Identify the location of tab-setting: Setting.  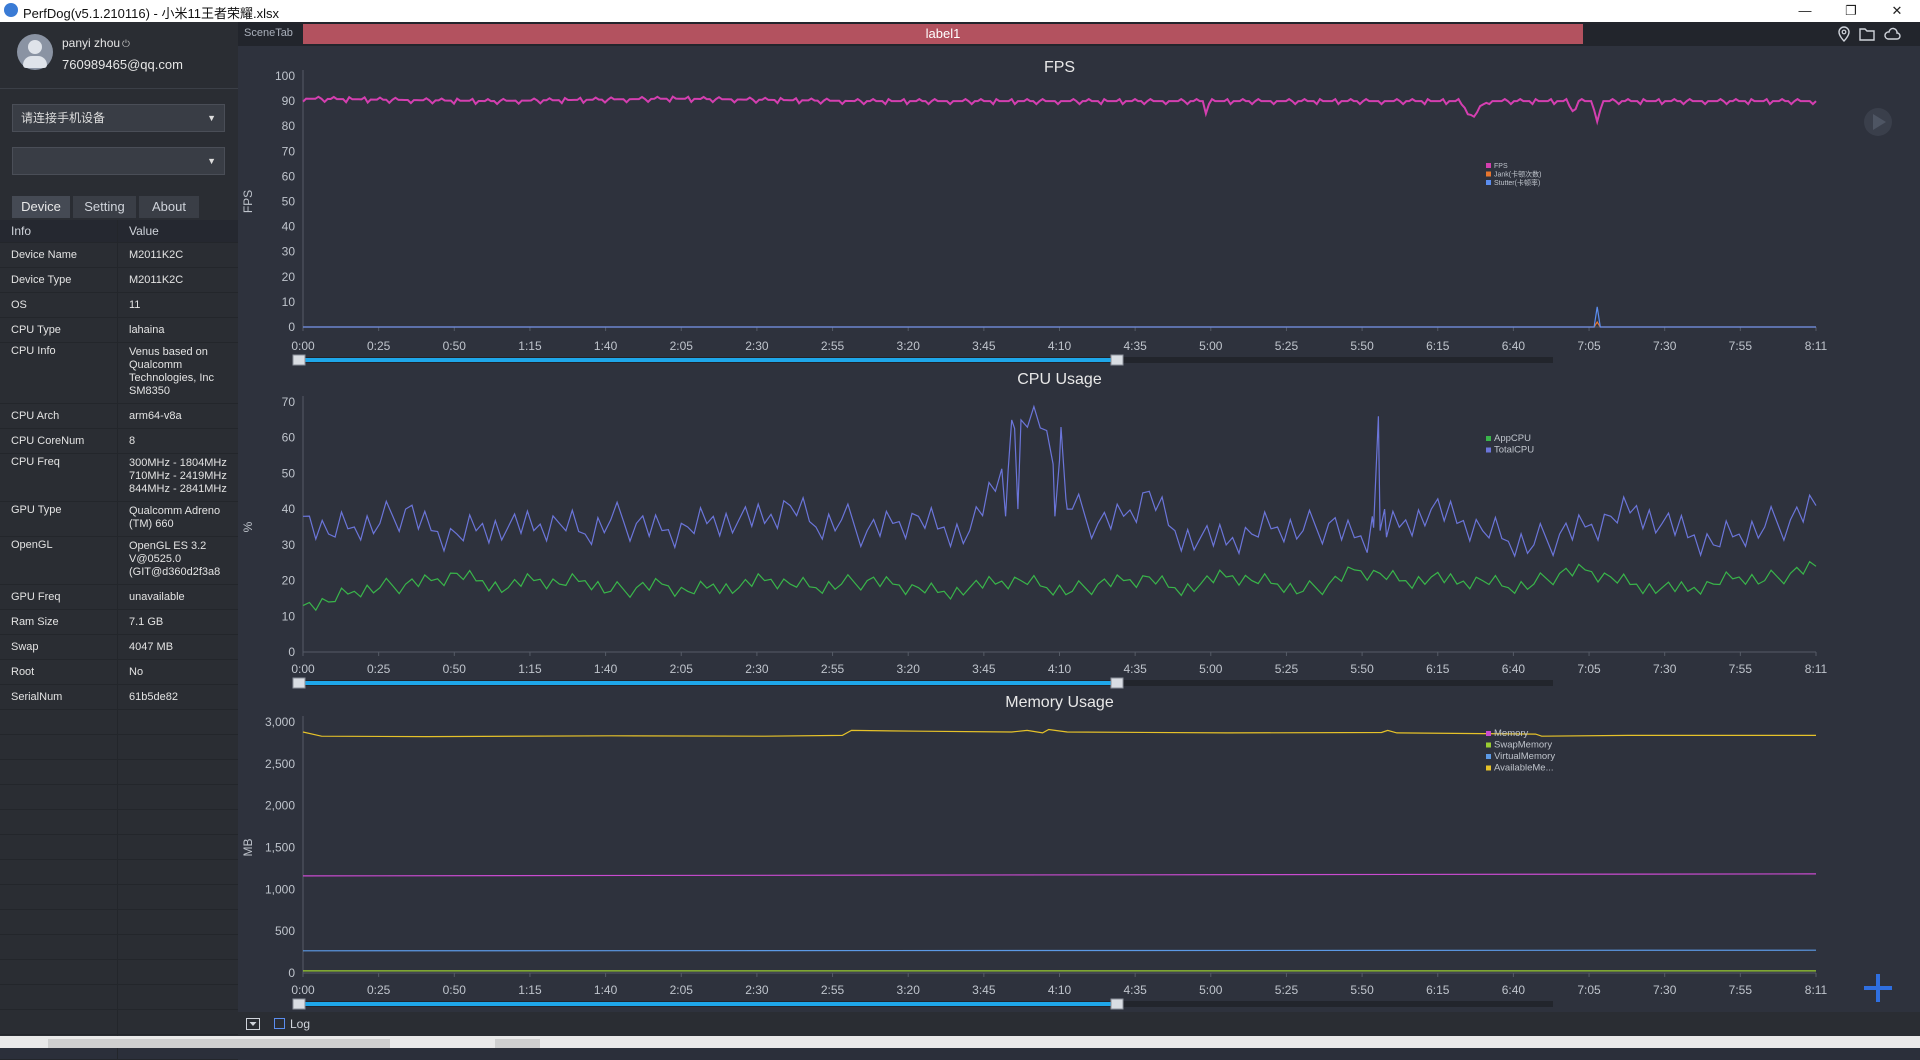
(104, 207).